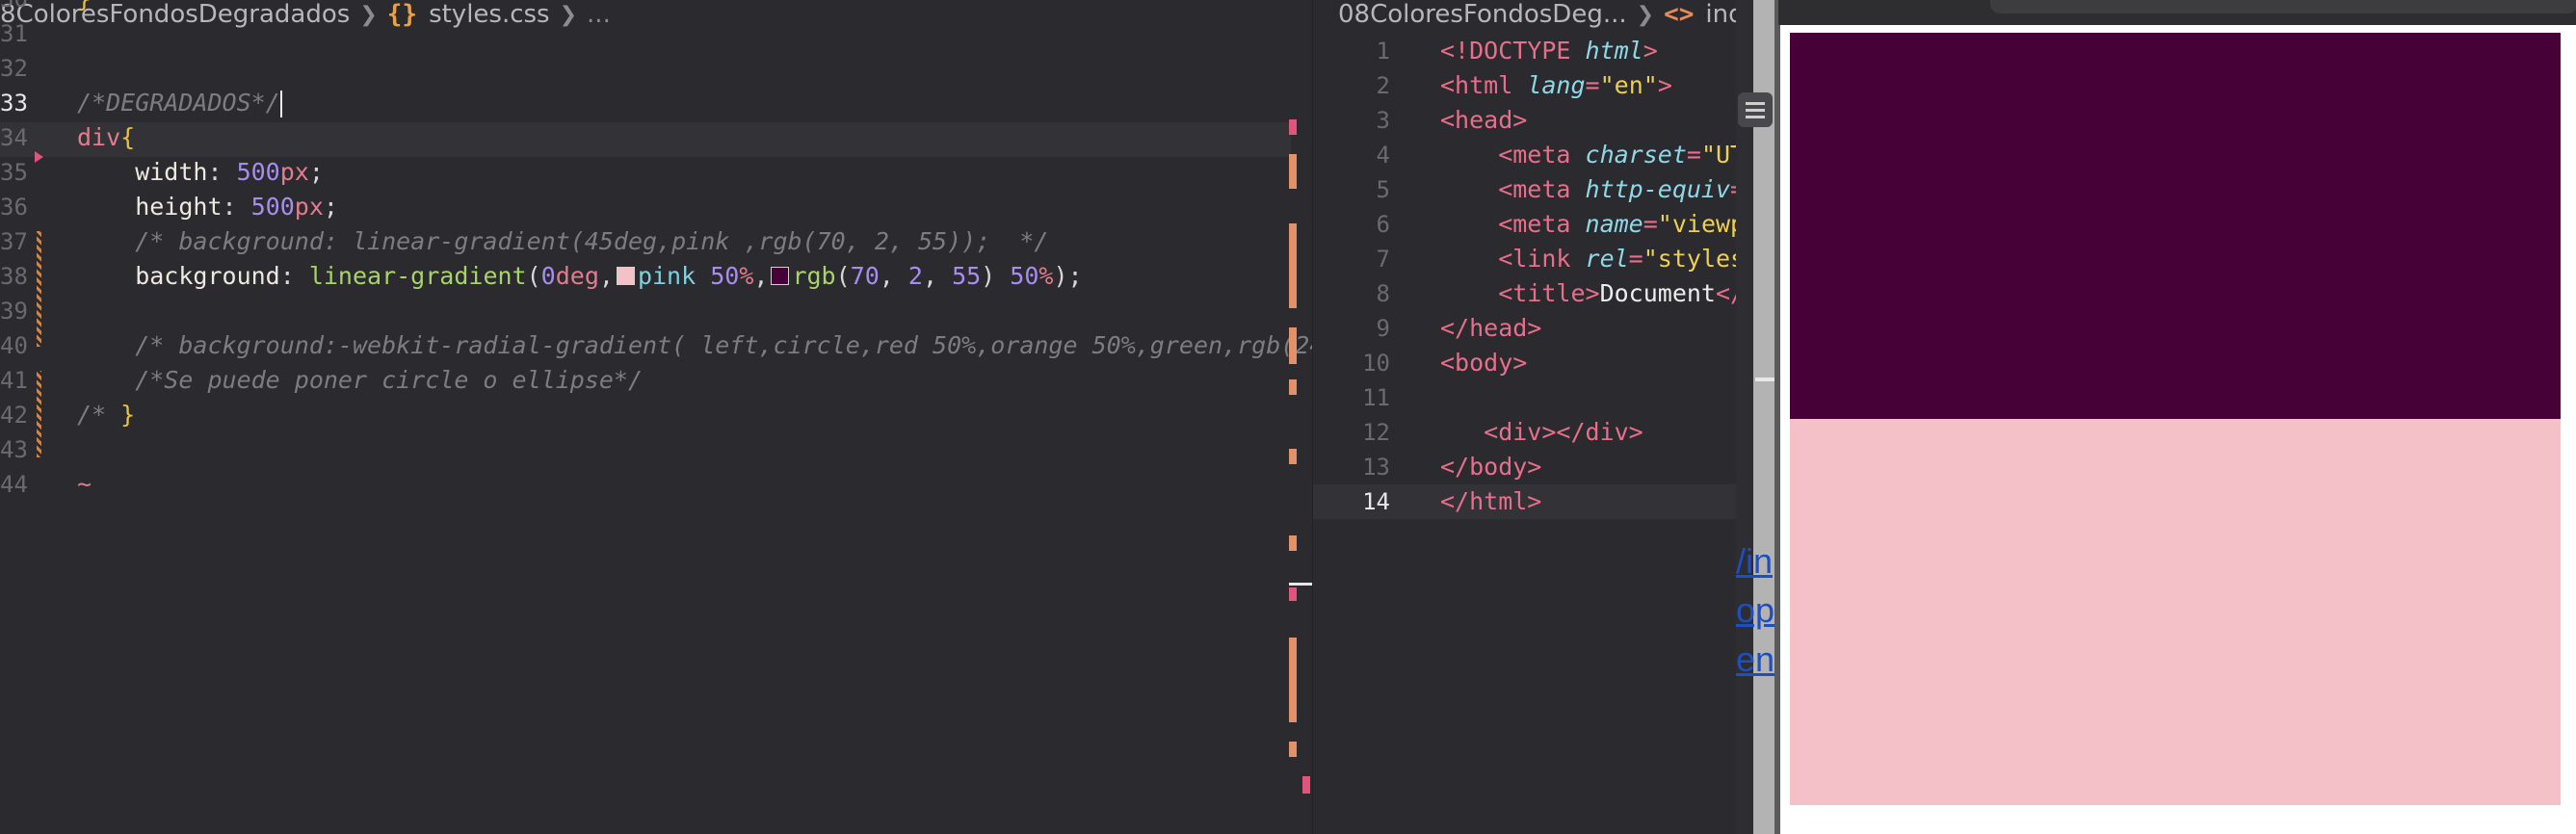  Describe the element at coordinates (360, 380) in the screenshot. I see `code-token: /*Se puede poner circle o ellipse*/` at that location.